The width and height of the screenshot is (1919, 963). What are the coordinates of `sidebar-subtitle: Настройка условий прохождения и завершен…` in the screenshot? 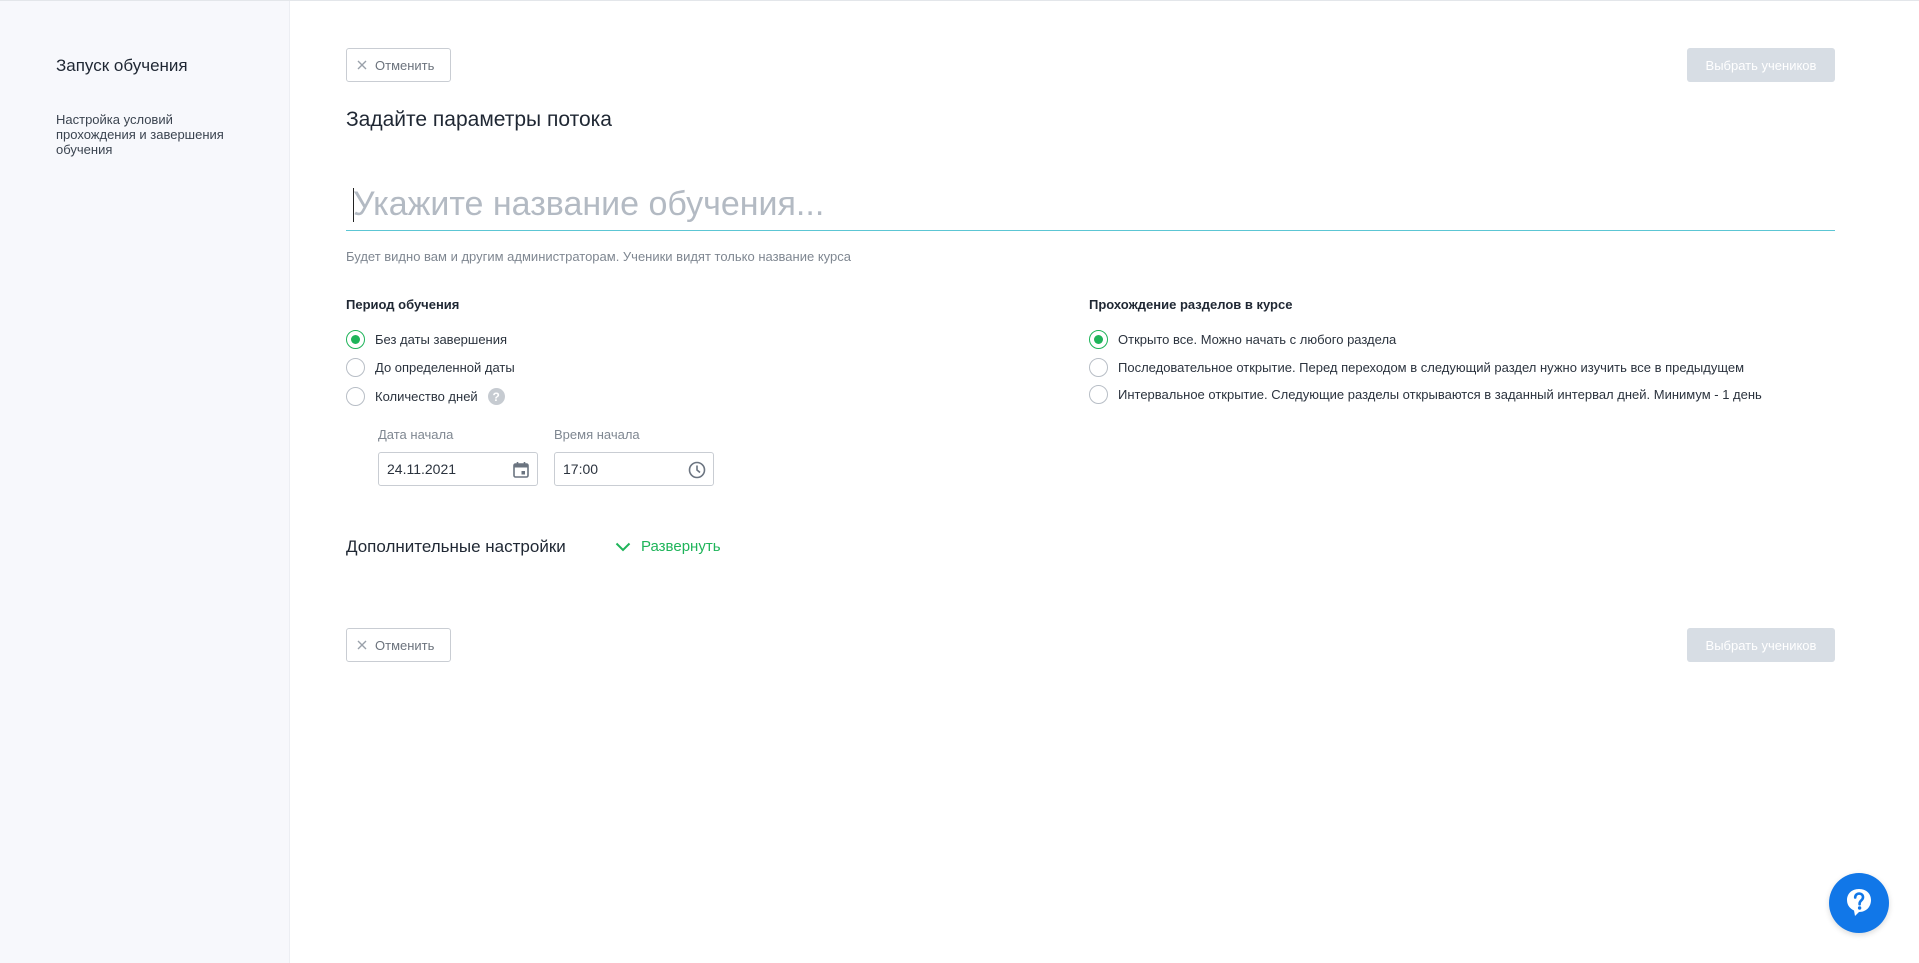 It's located at (141, 134).